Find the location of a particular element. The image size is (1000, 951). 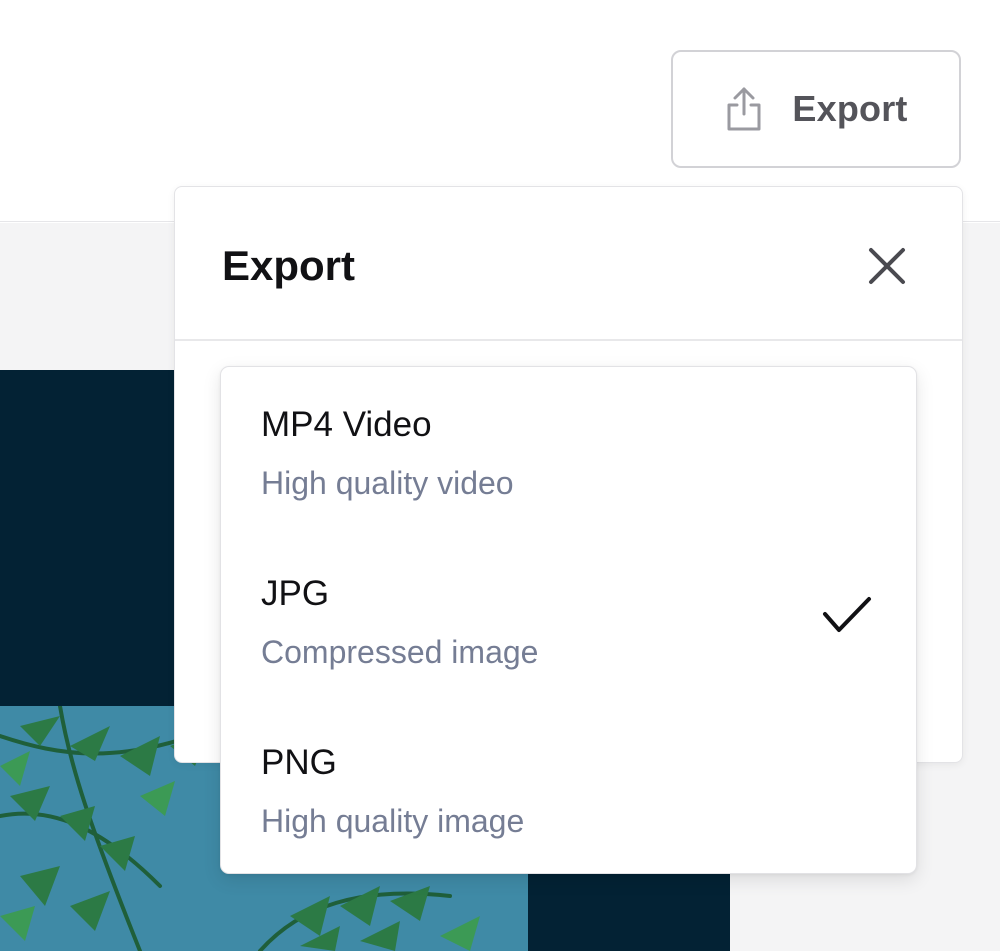

share-upload-icon is located at coordinates (744, 109).